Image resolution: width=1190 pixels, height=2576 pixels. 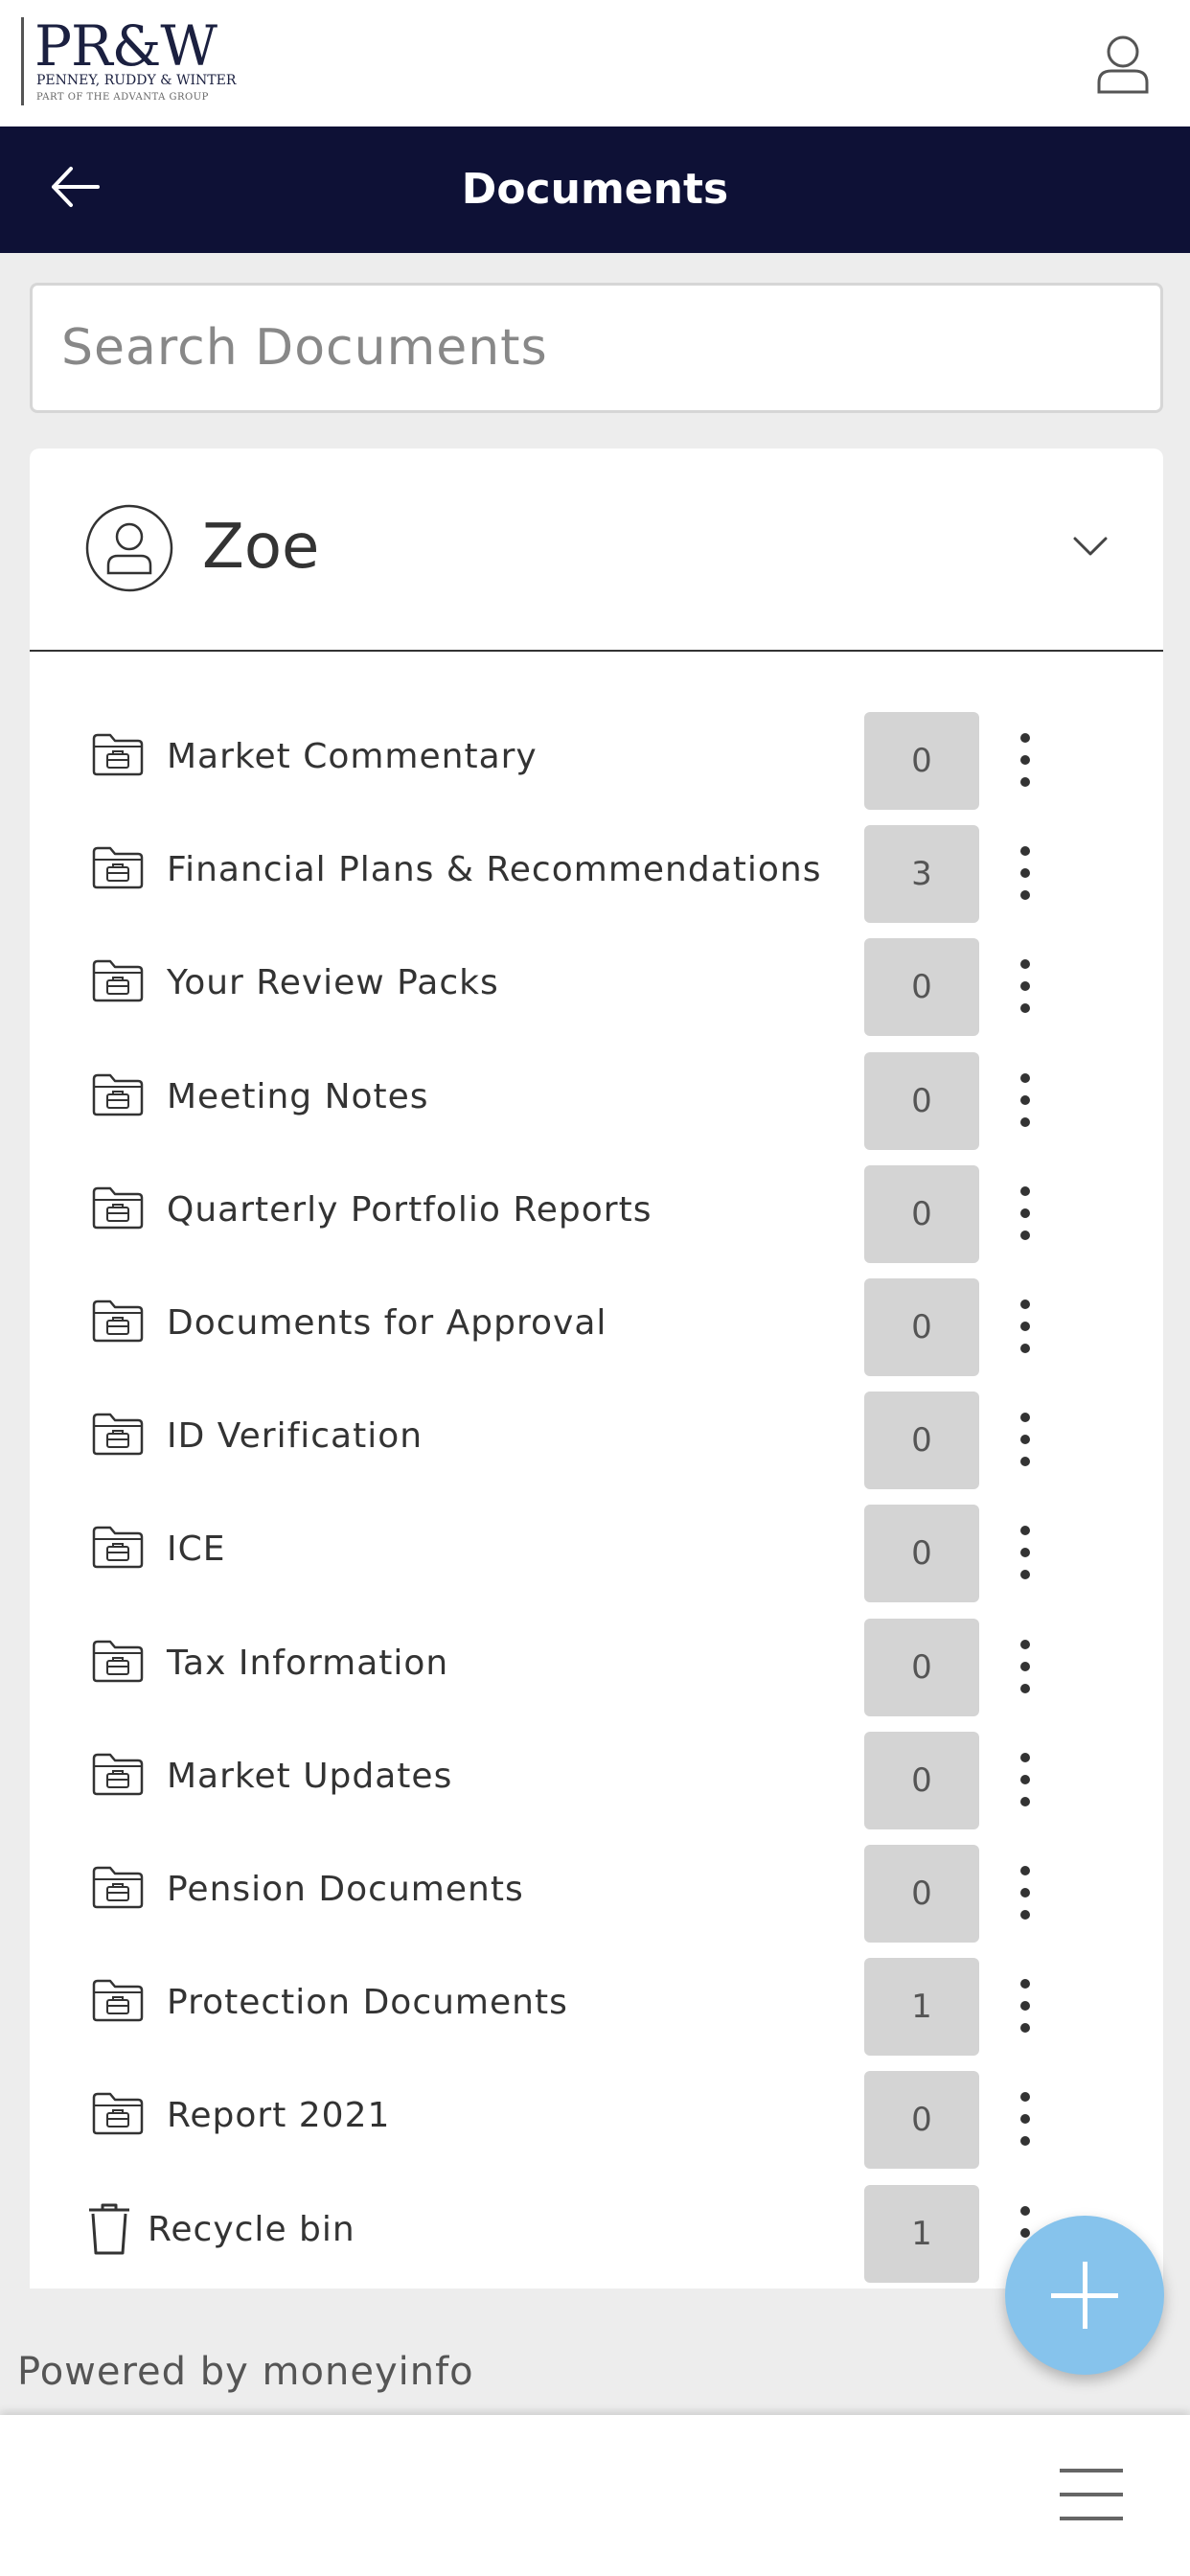 I want to click on powered-by-text: Powered by moneyinfo, so click(x=246, y=2372).